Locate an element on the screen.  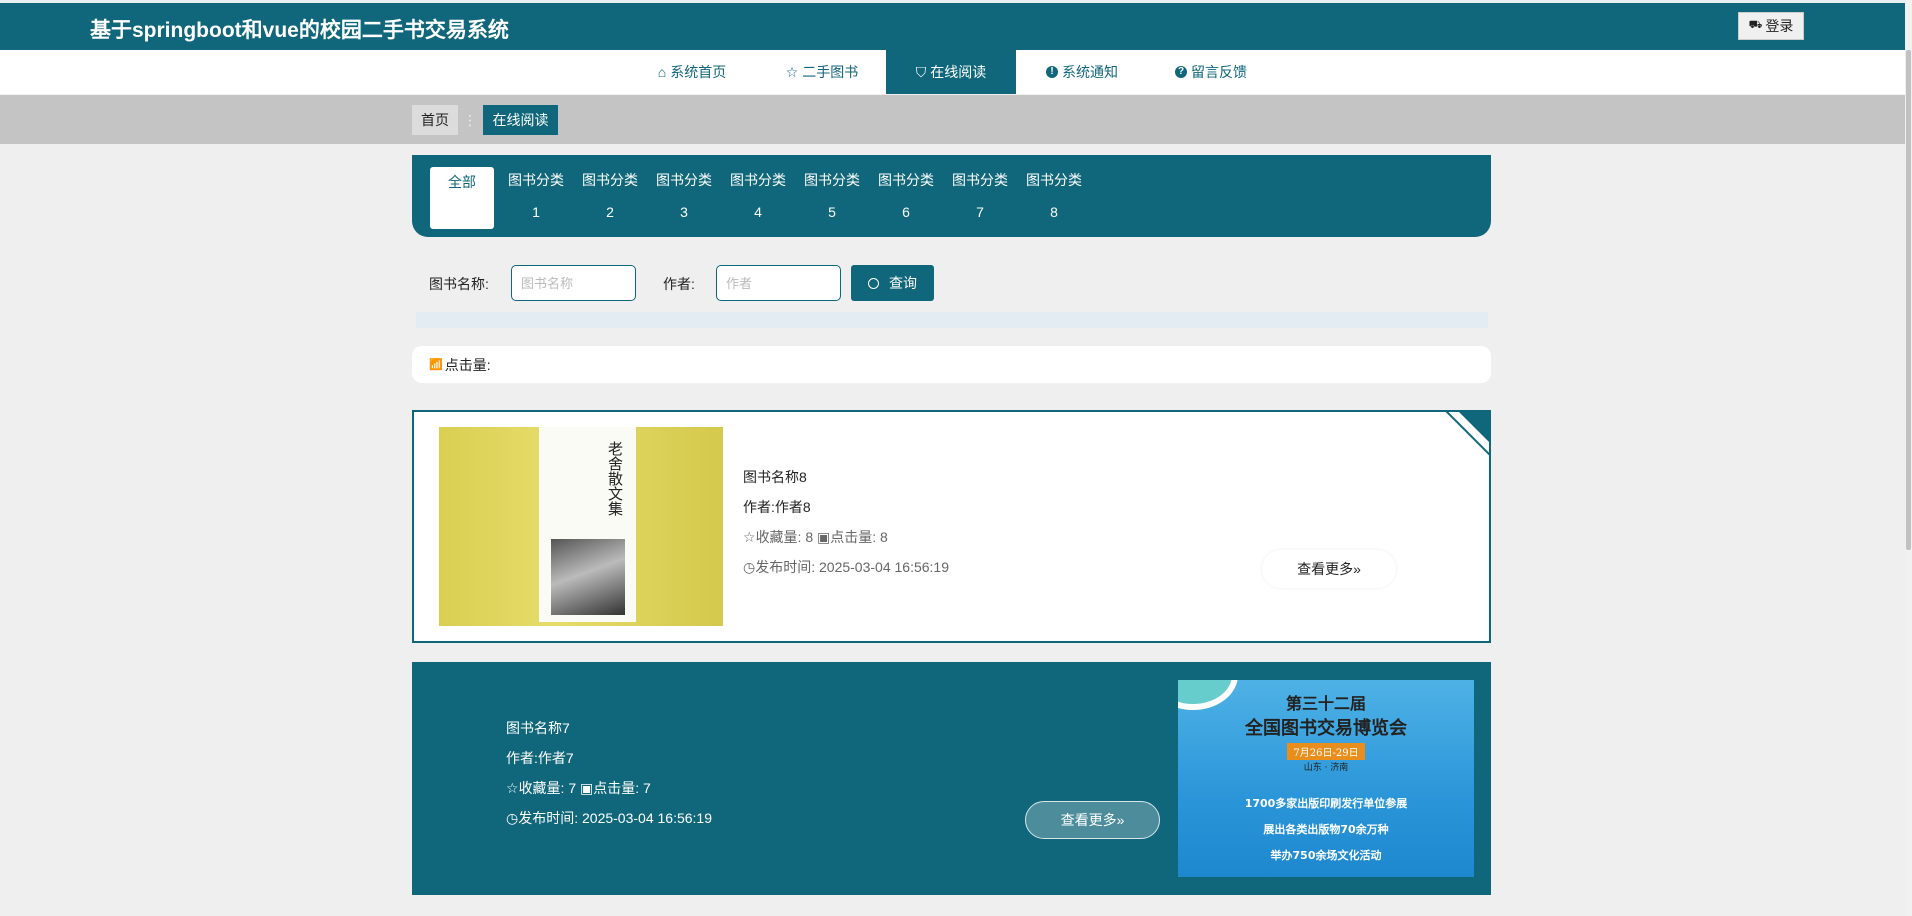
poster-stat1: 1700多家出版印刷发行单位参展 is located at coordinates (1326, 803).